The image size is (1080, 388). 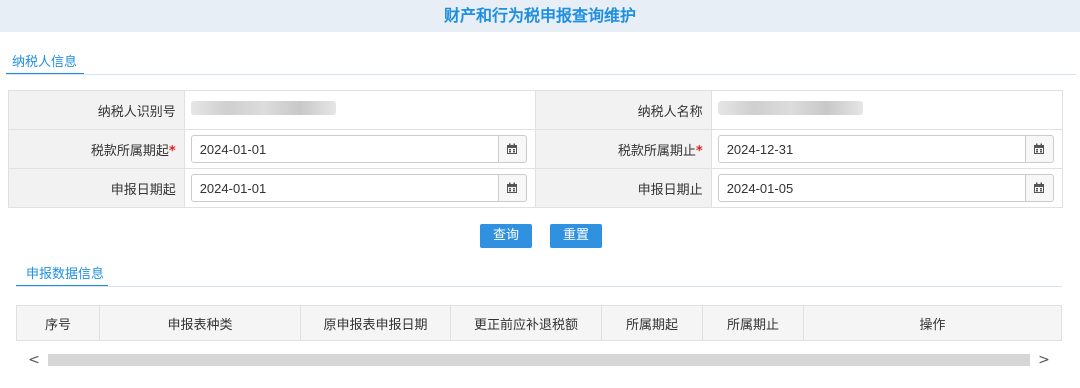 I want to click on tab-declaration-data: 申报数据信息, so click(x=65, y=272).